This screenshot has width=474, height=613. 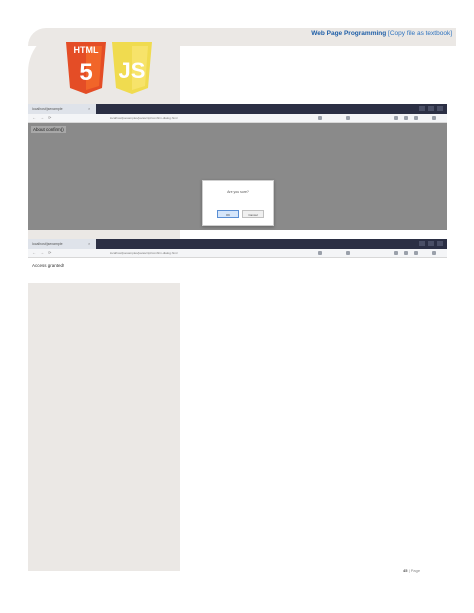 I want to click on dialog-message: Are you sure?, so click(x=238, y=192).